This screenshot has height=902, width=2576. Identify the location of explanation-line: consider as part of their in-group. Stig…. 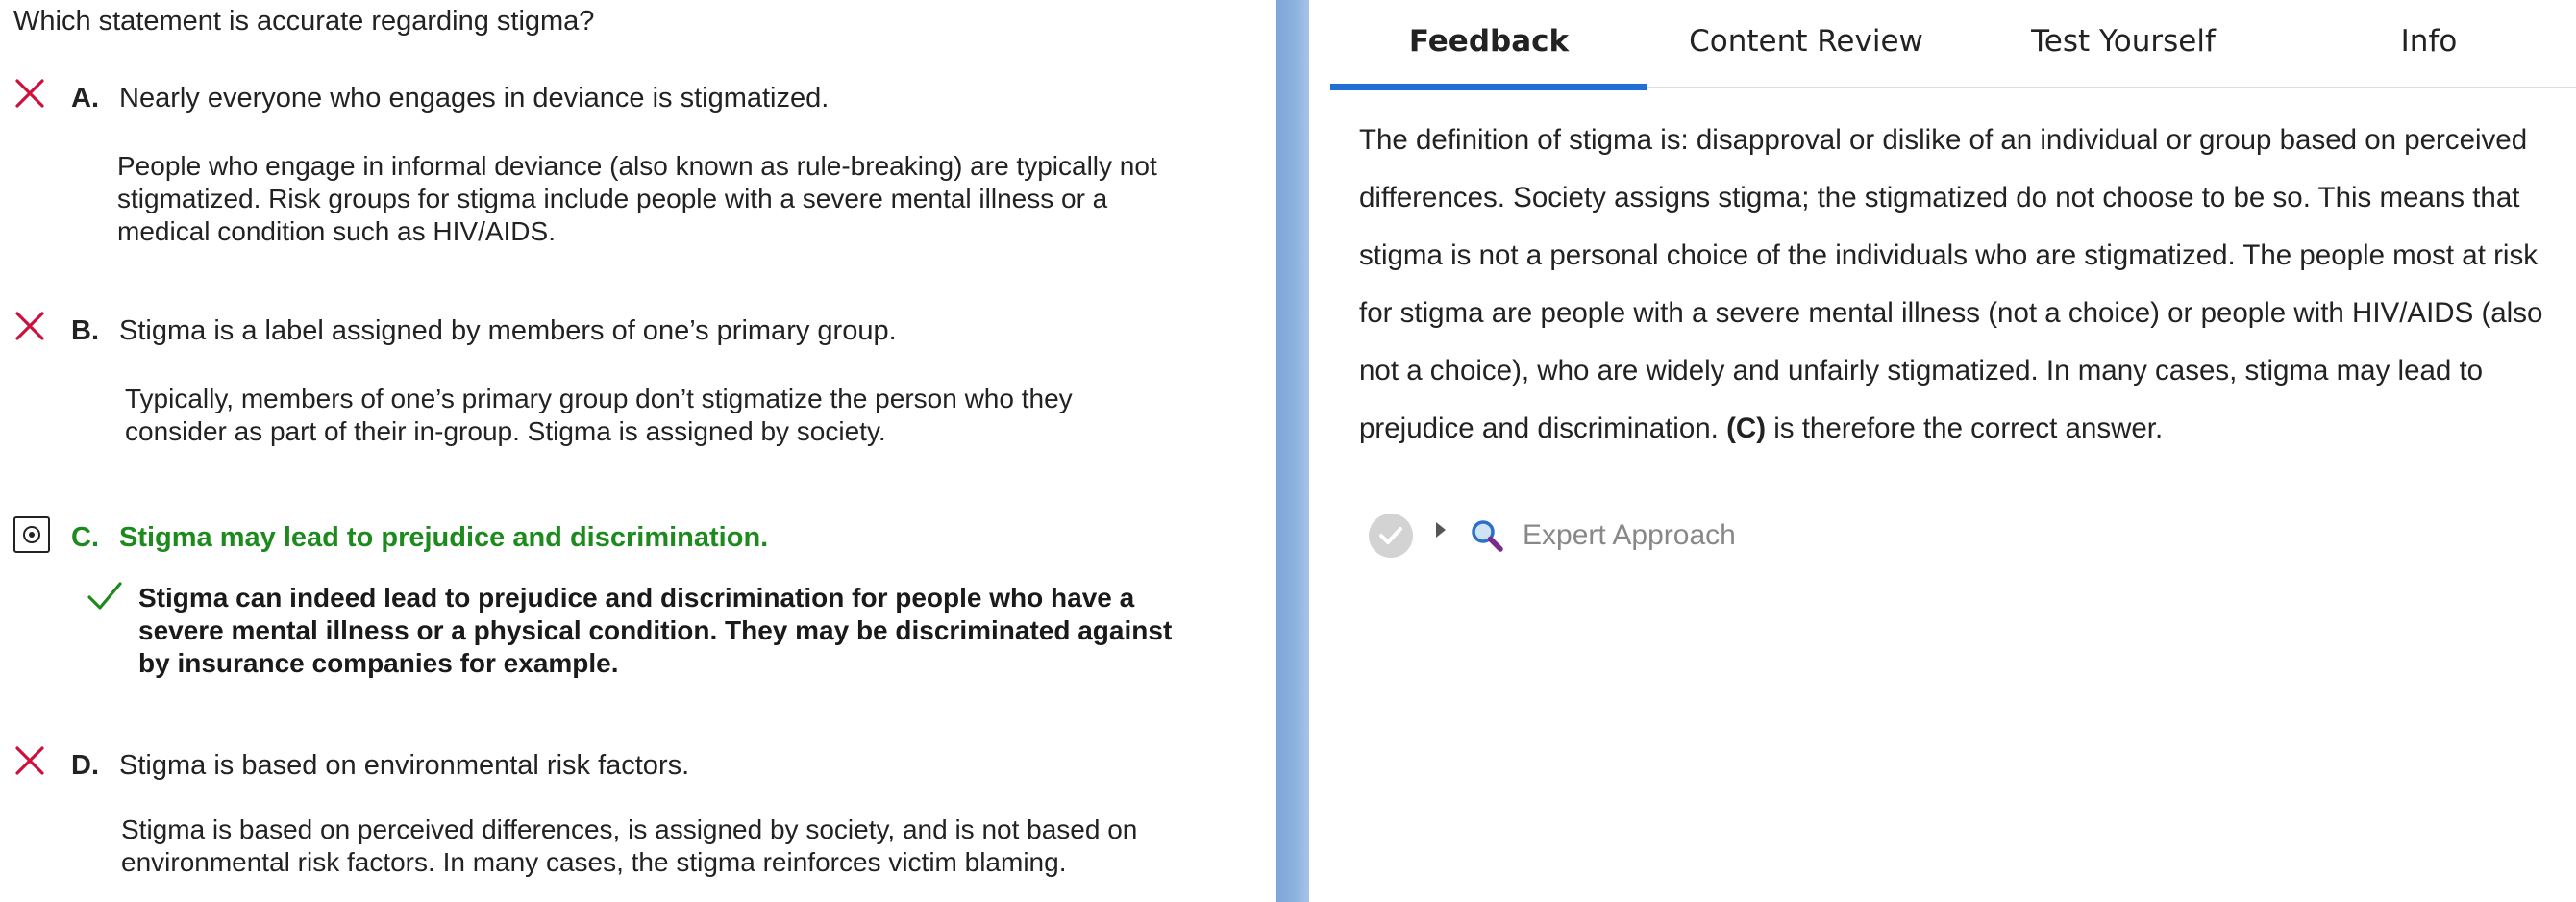
(505, 431).